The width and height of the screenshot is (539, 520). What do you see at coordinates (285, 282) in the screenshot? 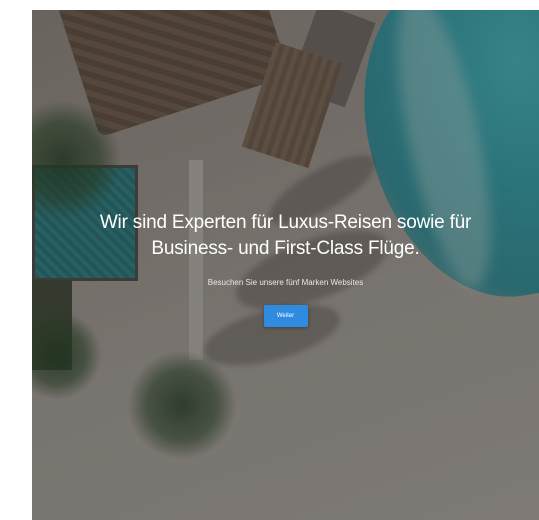
I see `hero-subtitle: Besuchen Sie unsere fünf Marken Websites` at bounding box center [285, 282].